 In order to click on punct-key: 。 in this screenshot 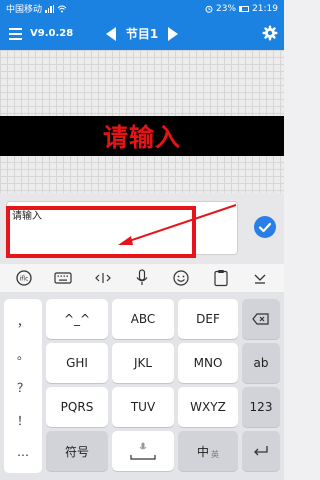, I will do `click(23, 354)`.